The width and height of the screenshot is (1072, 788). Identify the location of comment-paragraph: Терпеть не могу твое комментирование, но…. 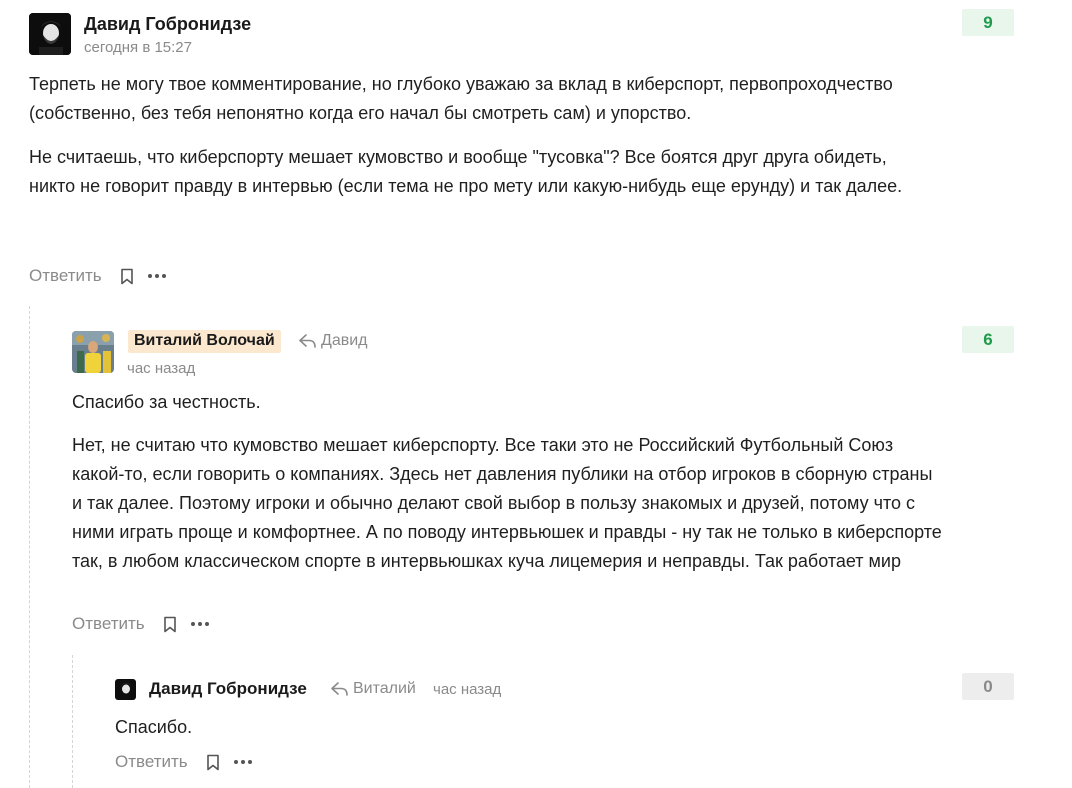
(461, 98).